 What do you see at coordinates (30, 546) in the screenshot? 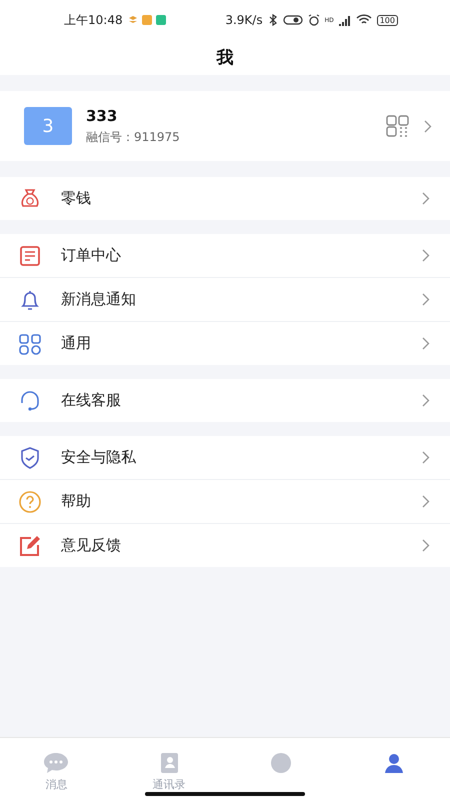
I see `edit-icon` at bounding box center [30, 546].